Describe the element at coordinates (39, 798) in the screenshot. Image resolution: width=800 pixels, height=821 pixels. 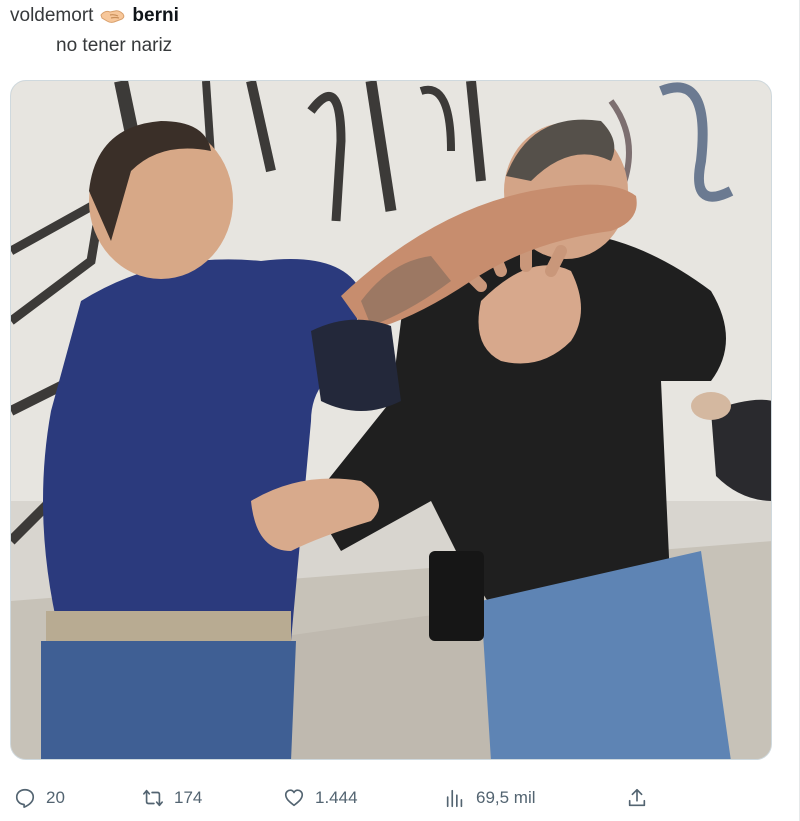
I see `reply-button: 20` at that location.